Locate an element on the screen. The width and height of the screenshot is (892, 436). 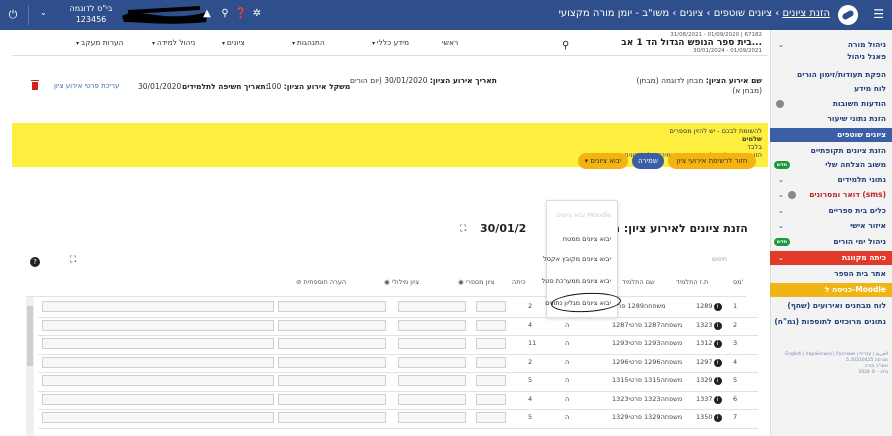
student-id: 1312 is located at coordinates (709, 343).